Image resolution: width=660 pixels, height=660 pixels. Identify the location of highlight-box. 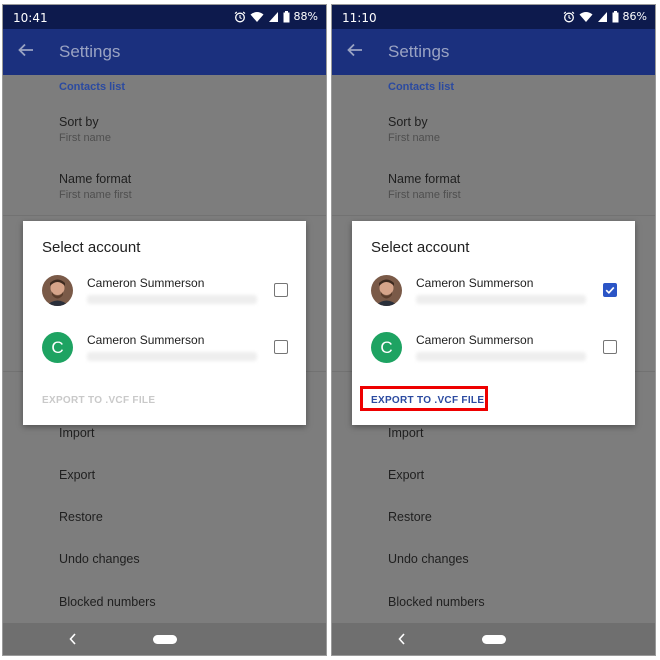
(424, 398).